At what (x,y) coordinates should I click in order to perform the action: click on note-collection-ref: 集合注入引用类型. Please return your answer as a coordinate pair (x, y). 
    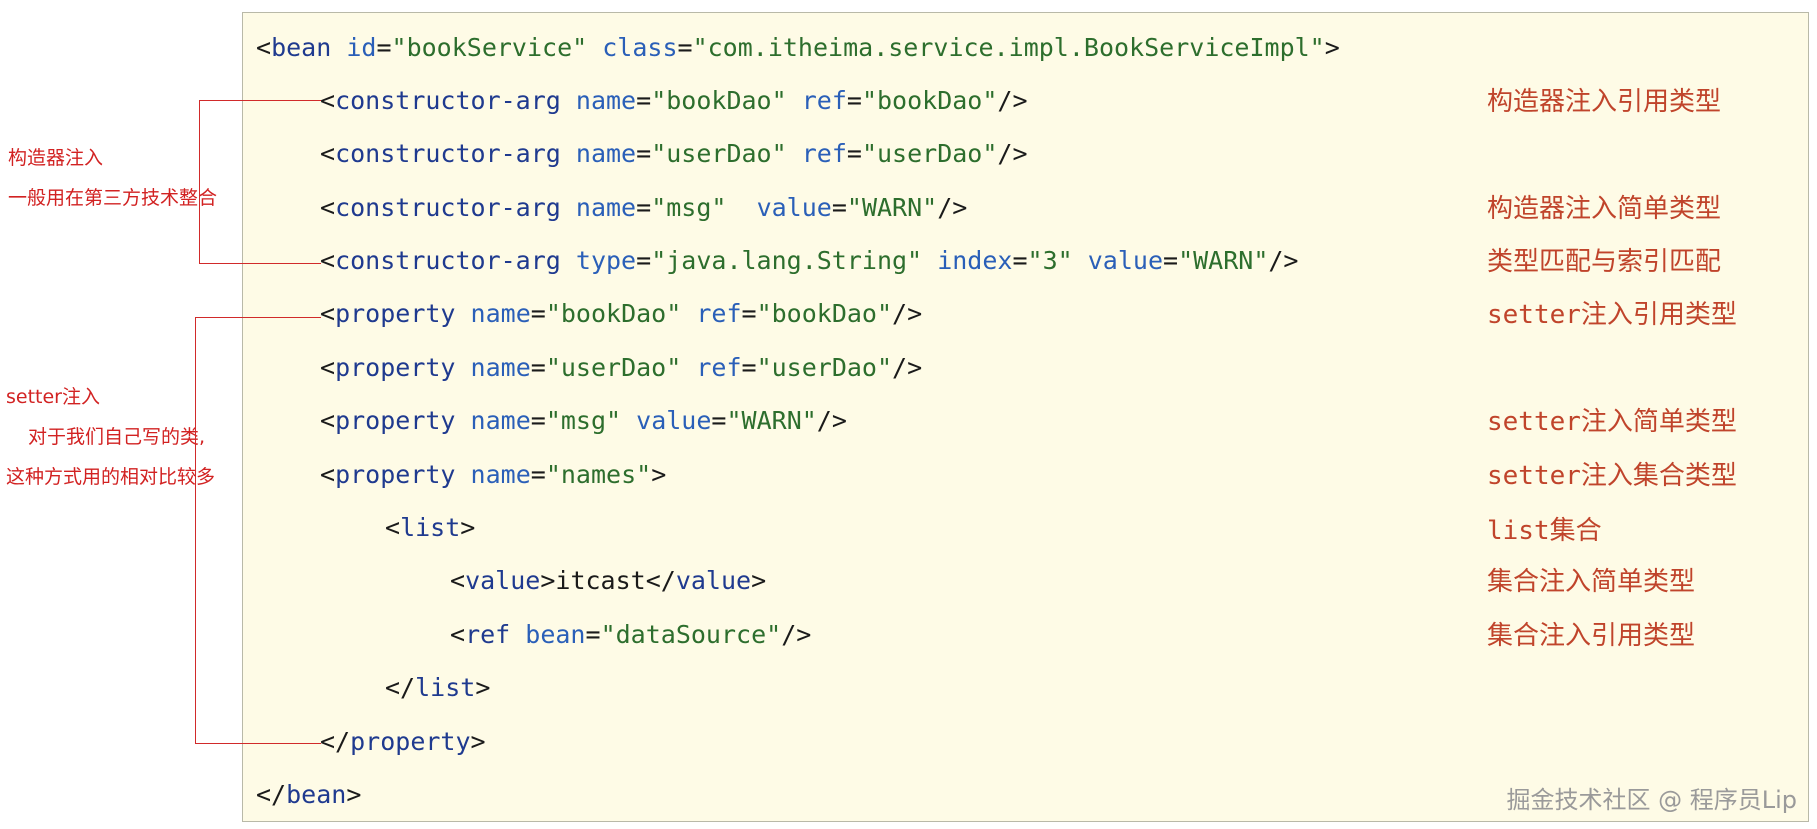
    Looking at the image, I should click on (1591, 636).